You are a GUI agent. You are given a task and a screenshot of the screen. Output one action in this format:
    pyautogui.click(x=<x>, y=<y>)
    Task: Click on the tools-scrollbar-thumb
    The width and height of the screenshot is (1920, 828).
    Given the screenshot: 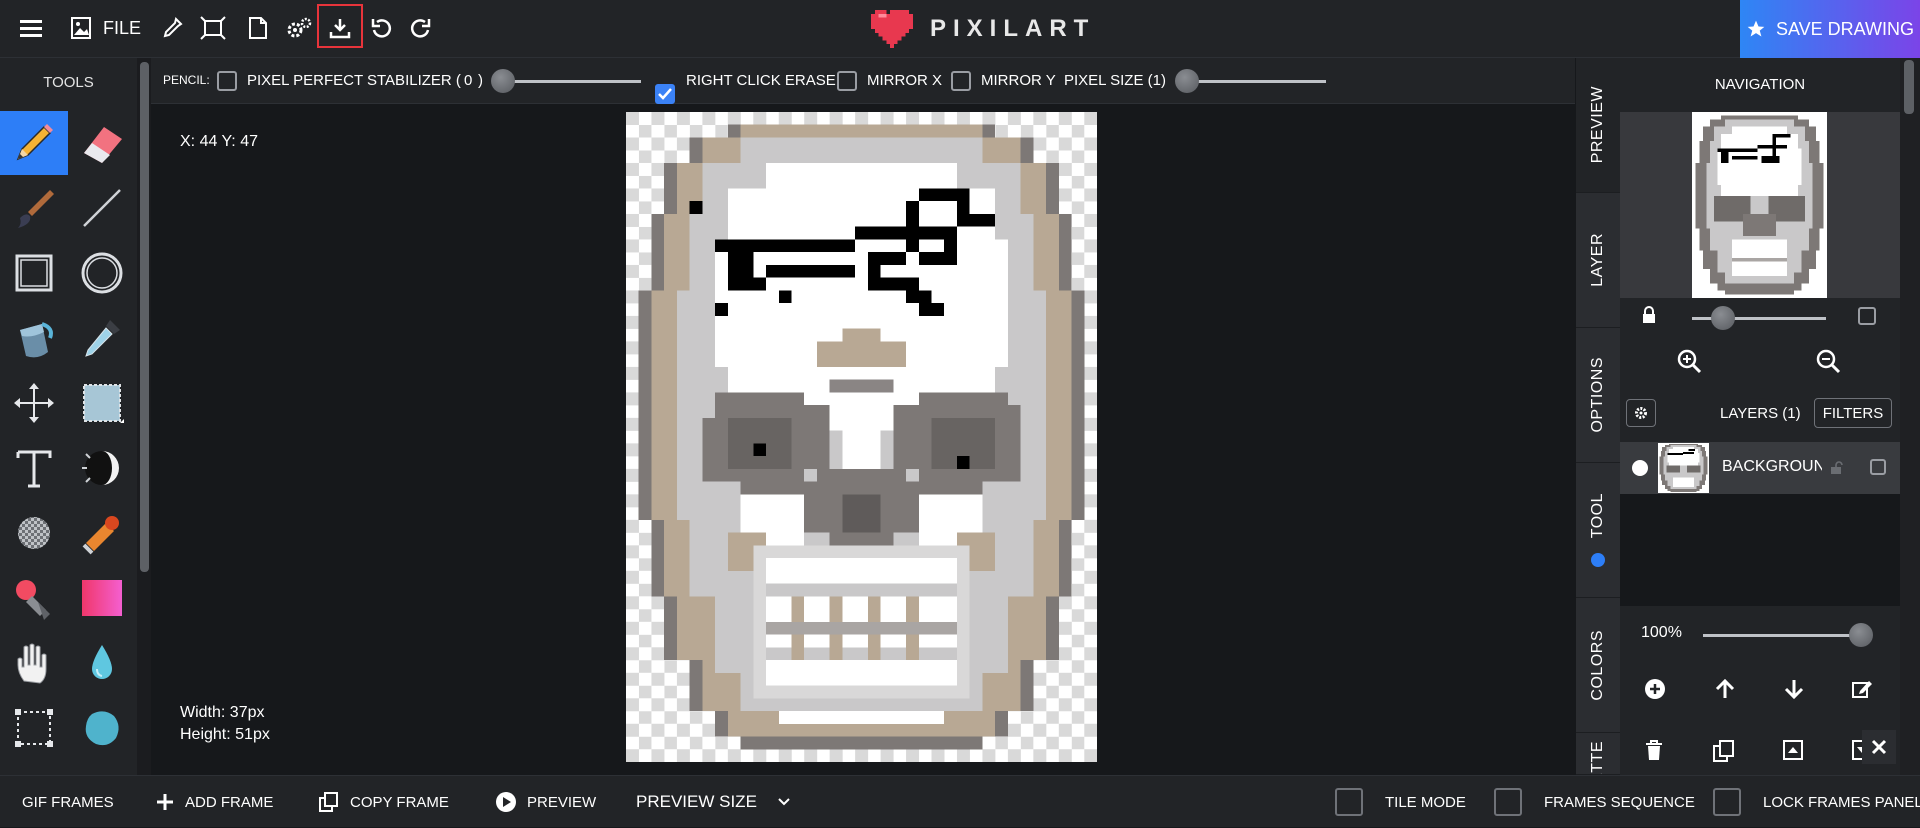 What is the action you would take?
    pyautogui.click(x=144, y=317)
    